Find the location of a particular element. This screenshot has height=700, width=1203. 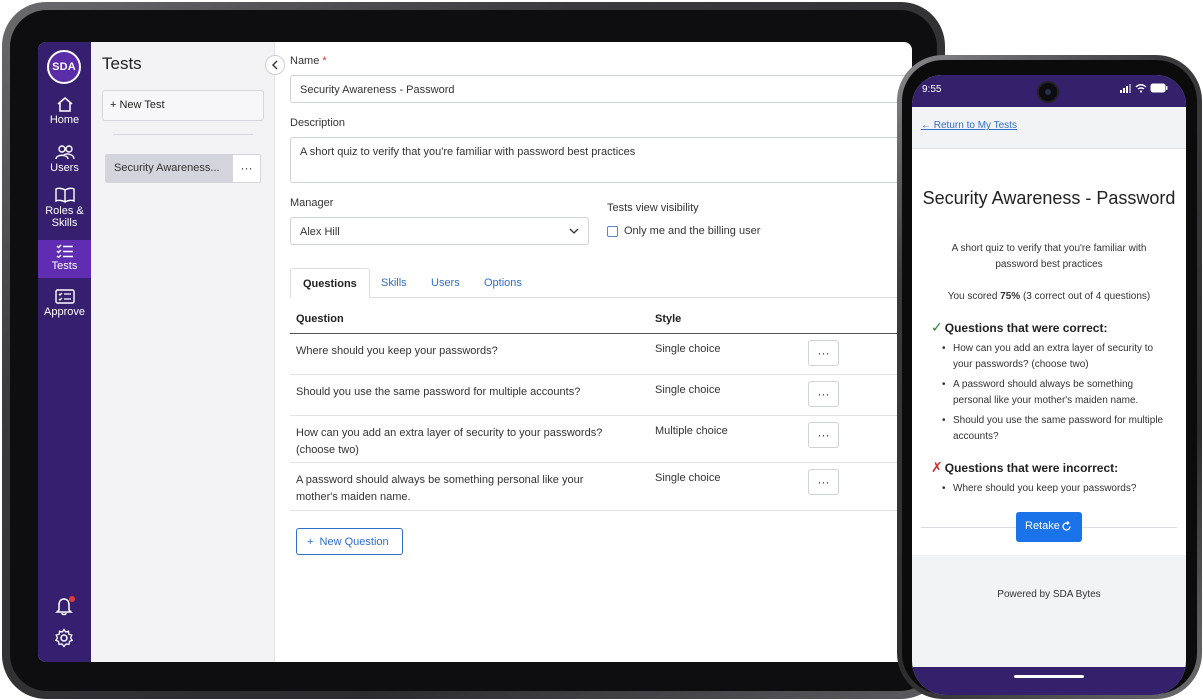

sidebar-item-label: Users is located at coordinates (64, 168).